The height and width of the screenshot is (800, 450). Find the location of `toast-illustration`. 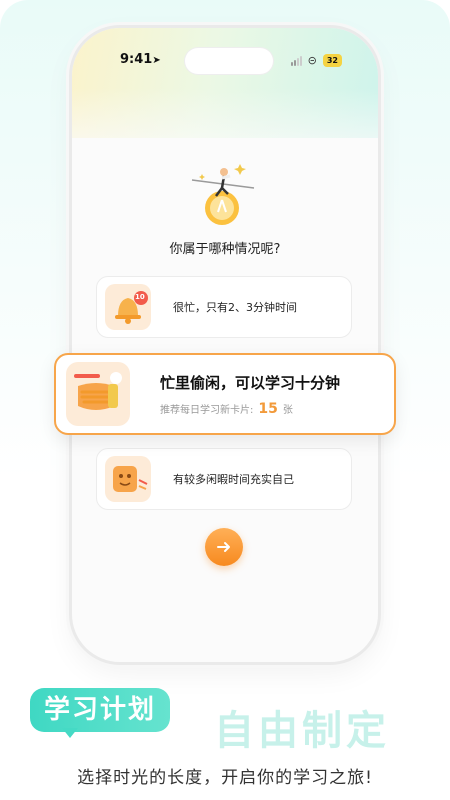

toast-illustration is located at coordinates (128, 479).